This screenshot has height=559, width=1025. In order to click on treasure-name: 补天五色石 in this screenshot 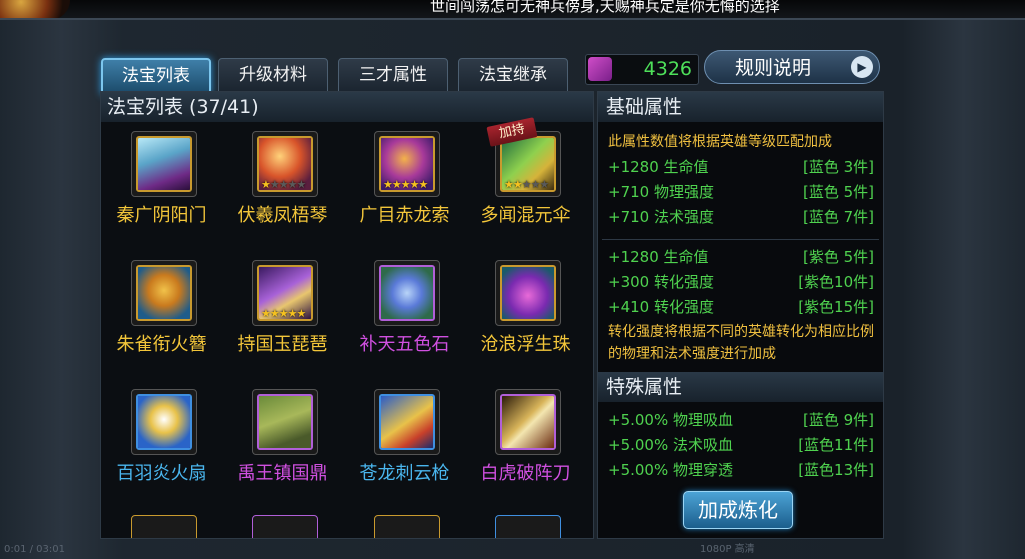, I will do `click(404, 344)`.